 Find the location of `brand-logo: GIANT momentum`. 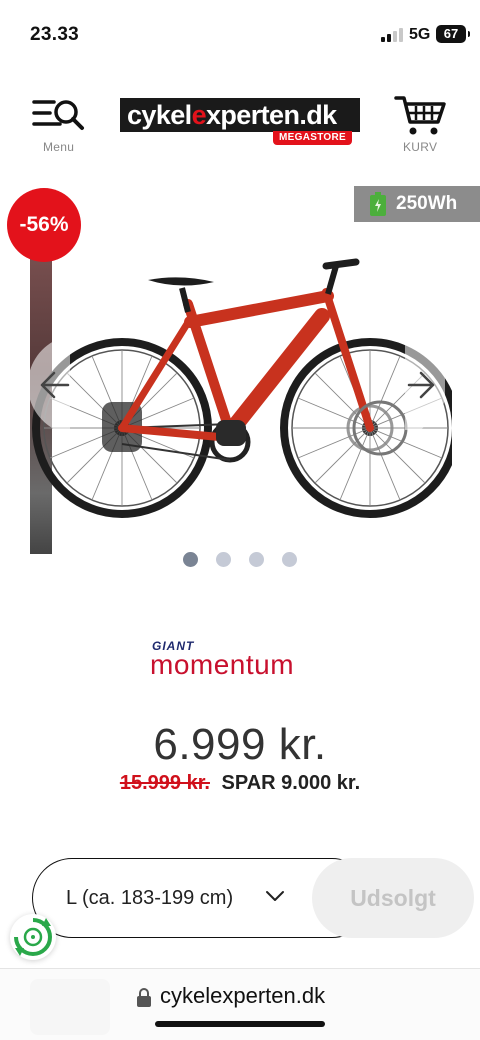

brand-logo: GIANT momentum is located at coordinates (222, 660).